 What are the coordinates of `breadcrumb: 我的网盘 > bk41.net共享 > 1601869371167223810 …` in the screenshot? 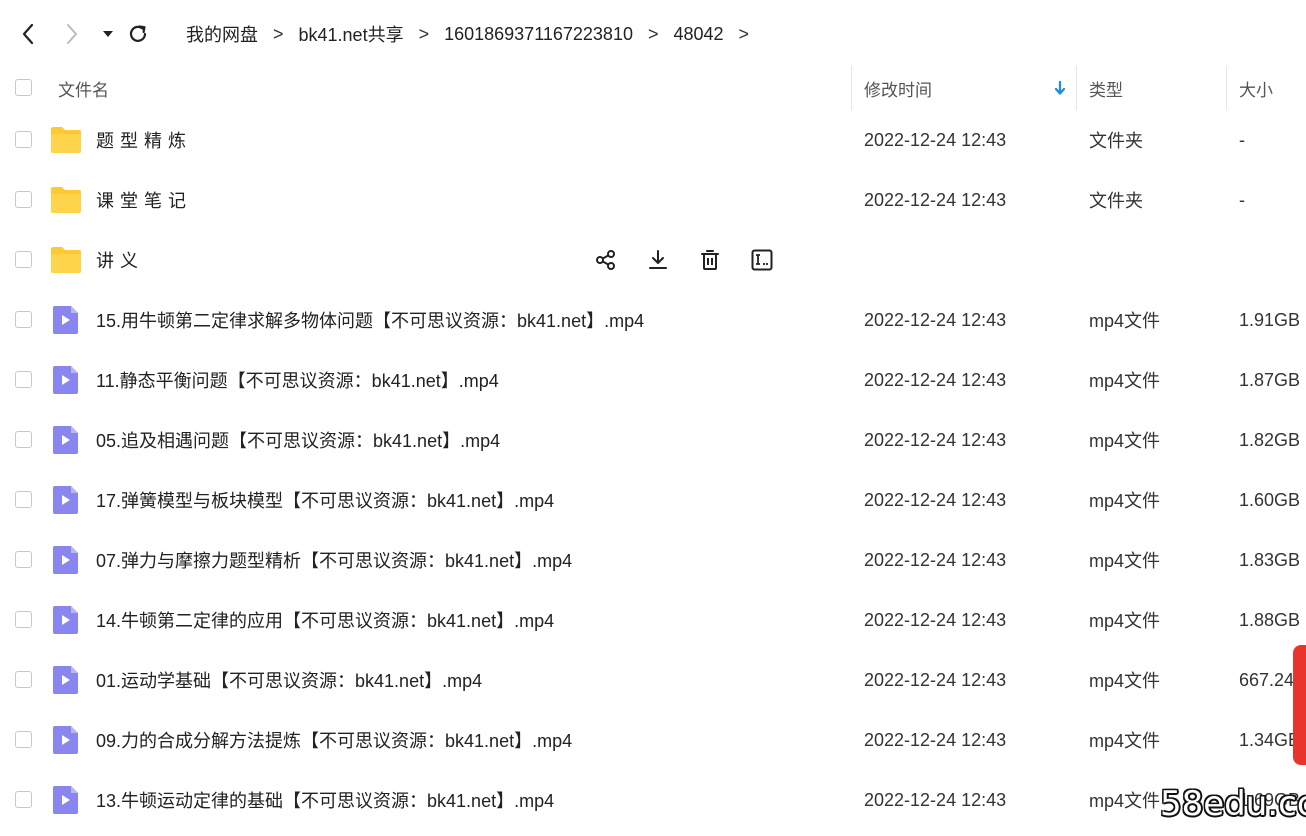 It's located at (475, 34).